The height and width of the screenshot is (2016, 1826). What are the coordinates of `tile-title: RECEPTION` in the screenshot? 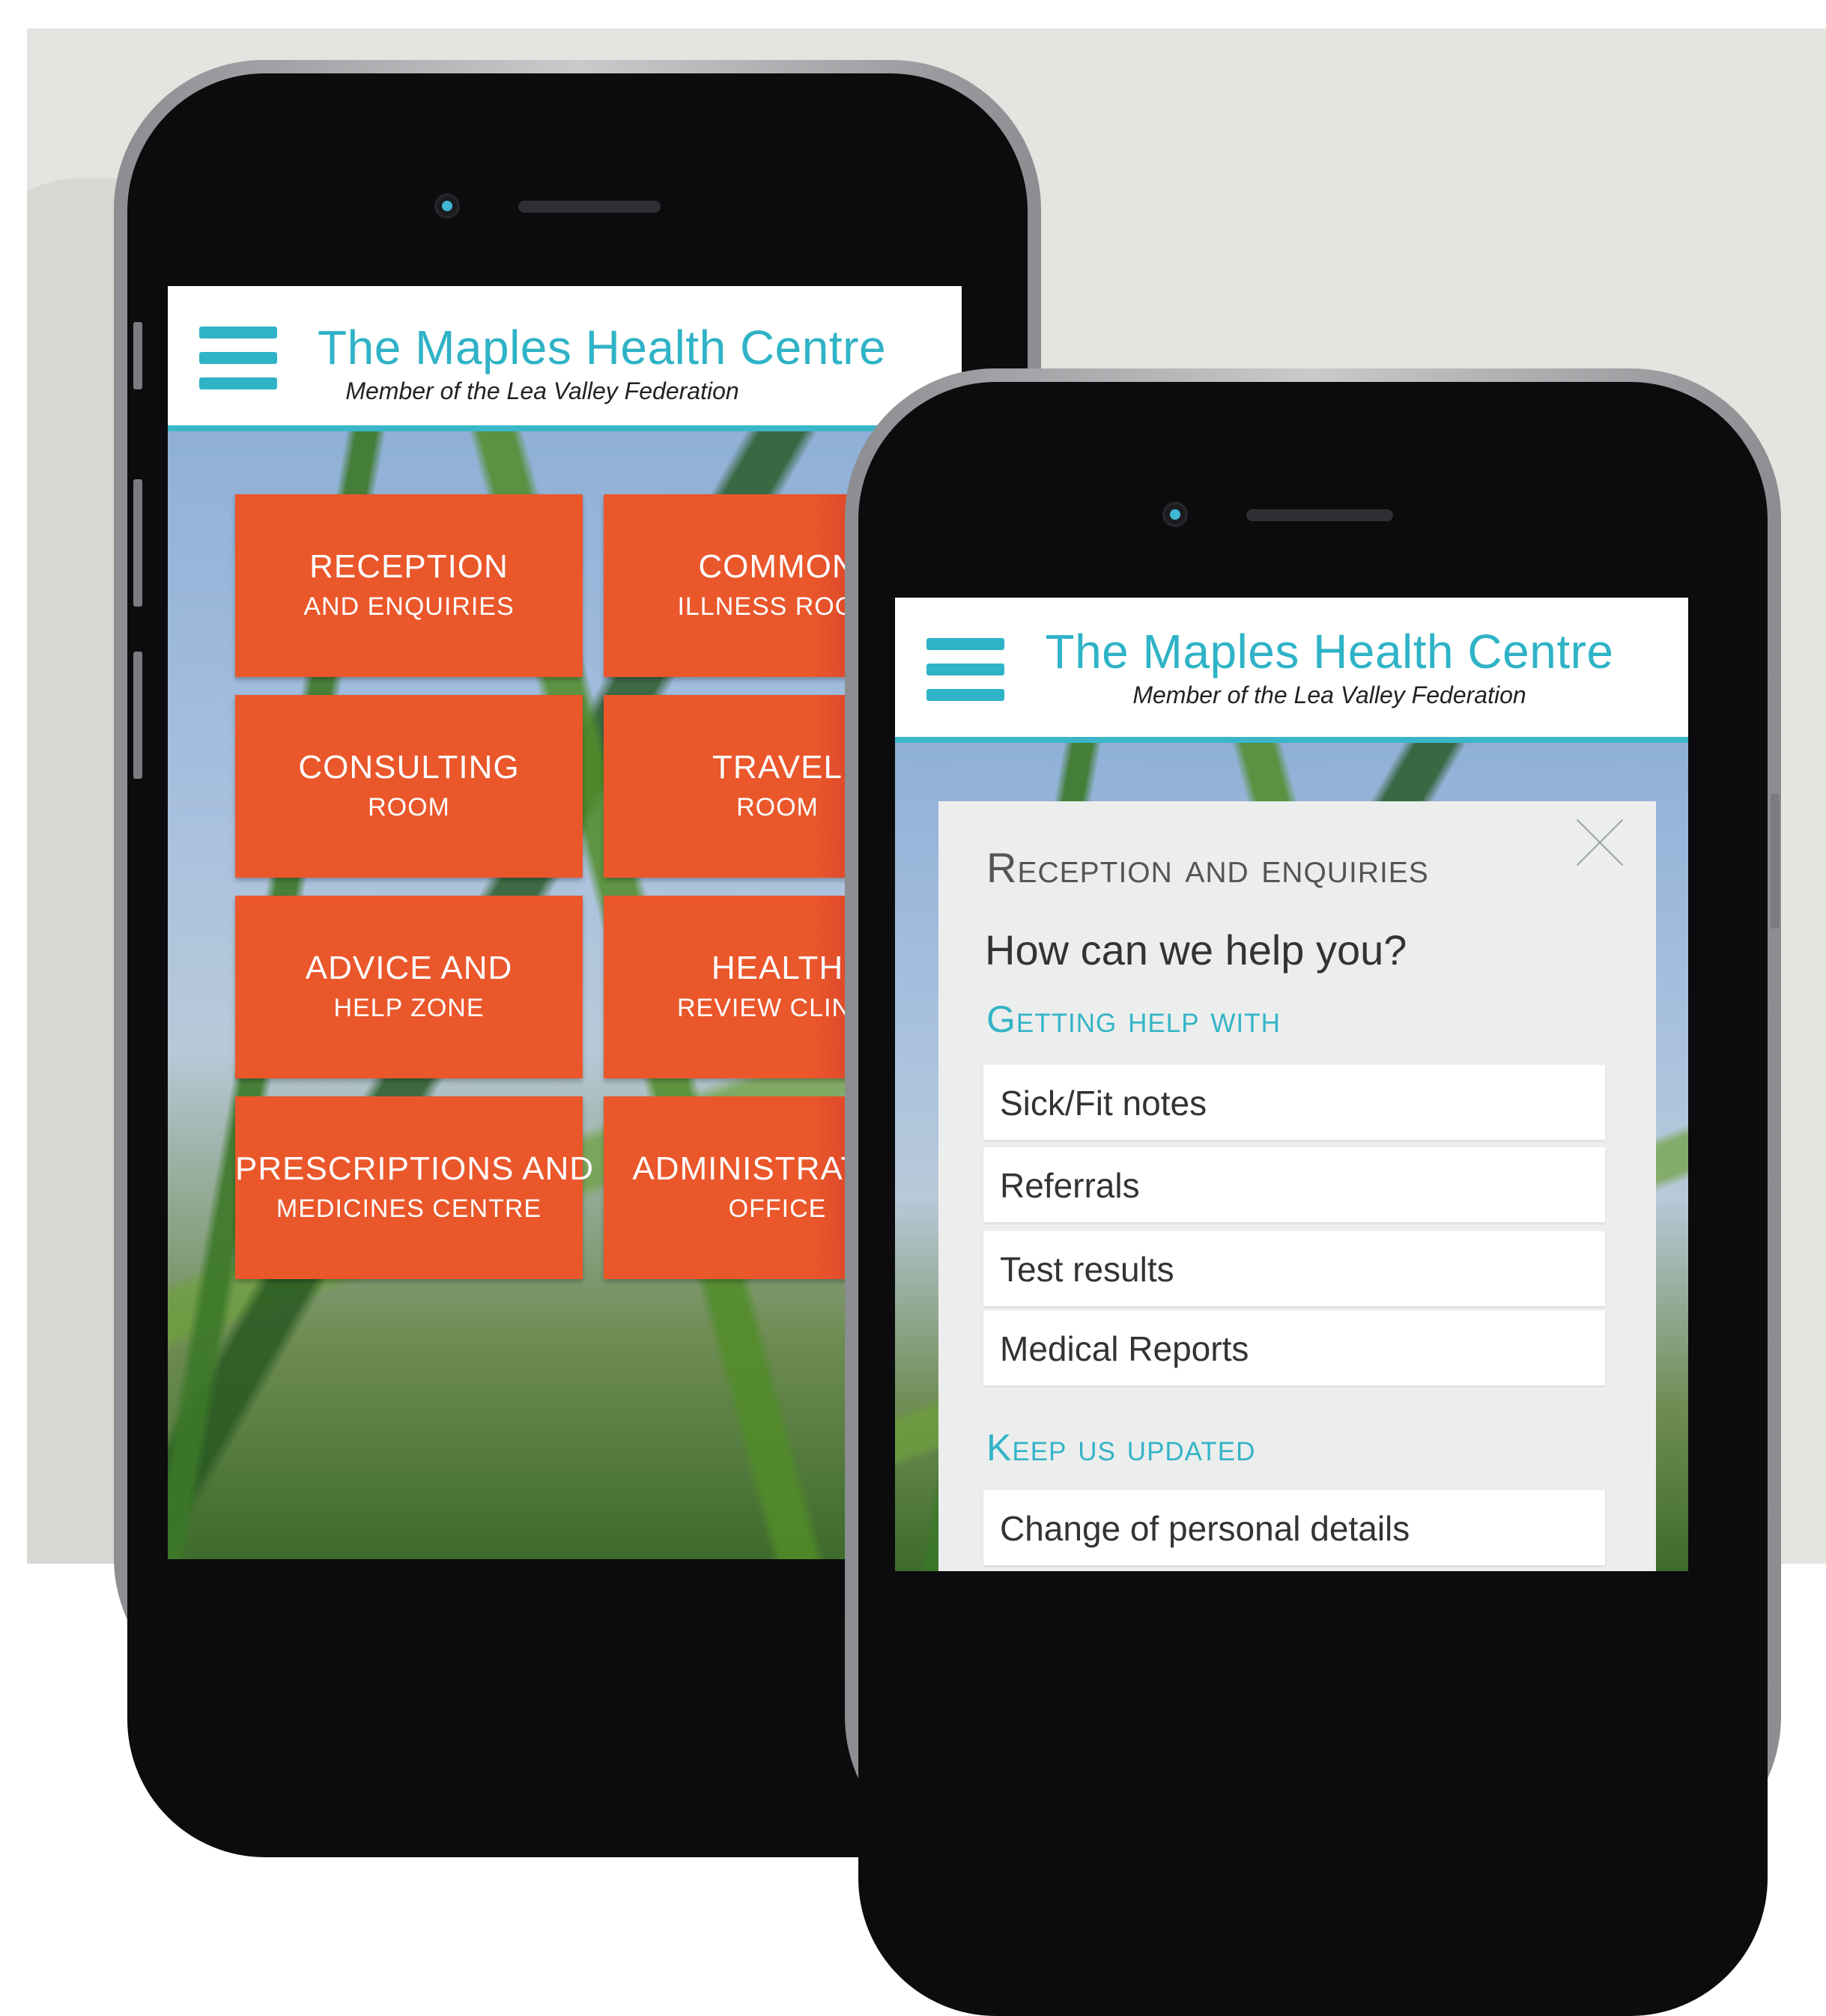 It's located at (409, 567).